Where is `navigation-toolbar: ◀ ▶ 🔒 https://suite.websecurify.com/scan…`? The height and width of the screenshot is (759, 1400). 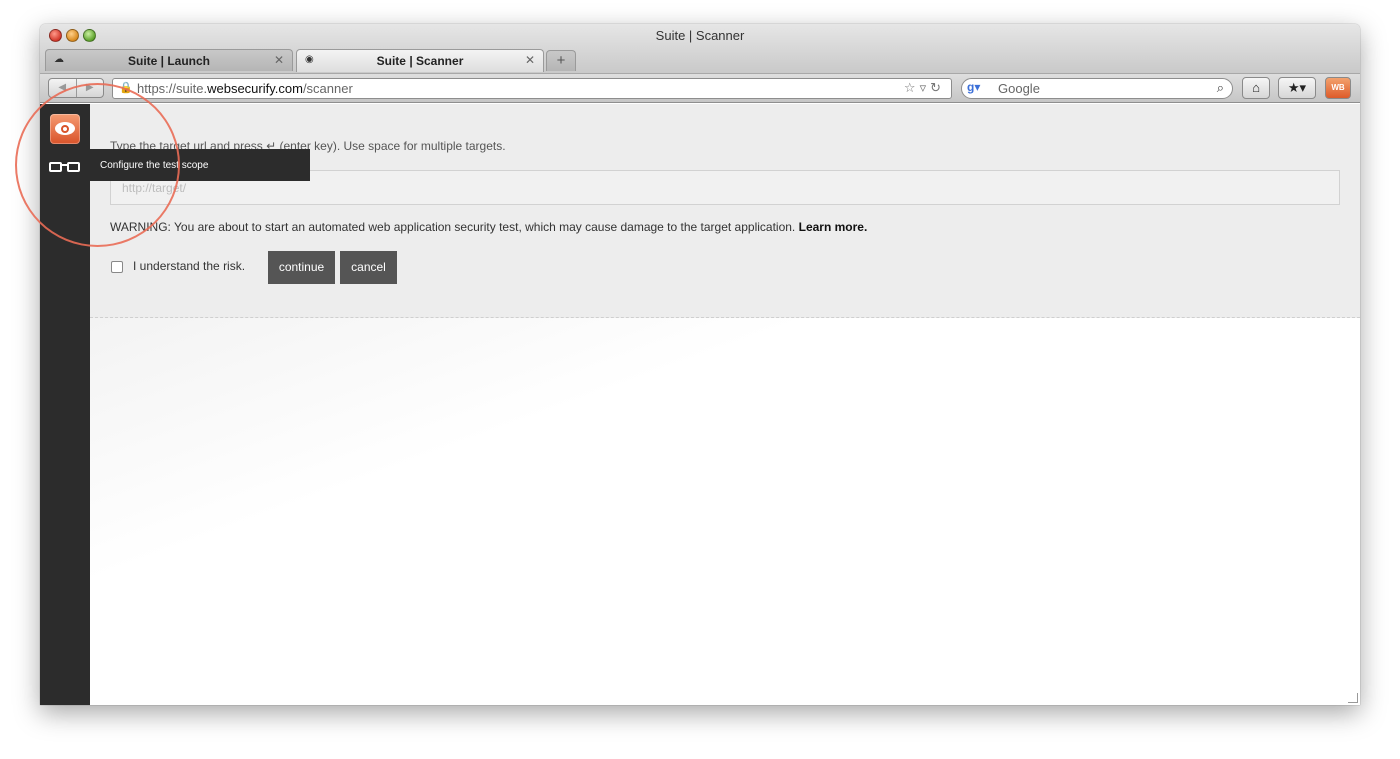
navigation-toolbar: ◀ ▶ 🔒 https://suite.websecurify.com/scan… is located at coordinates (700, 88).